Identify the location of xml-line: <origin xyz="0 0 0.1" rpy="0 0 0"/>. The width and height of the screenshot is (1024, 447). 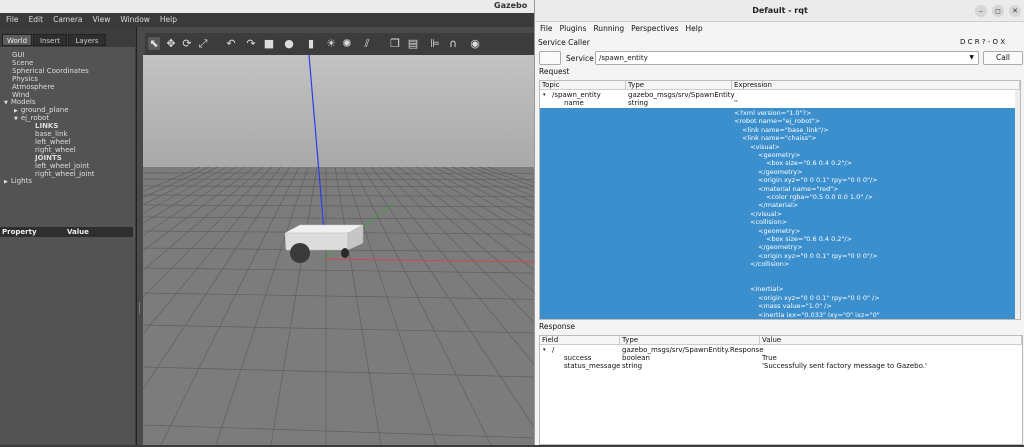
(818, 256).